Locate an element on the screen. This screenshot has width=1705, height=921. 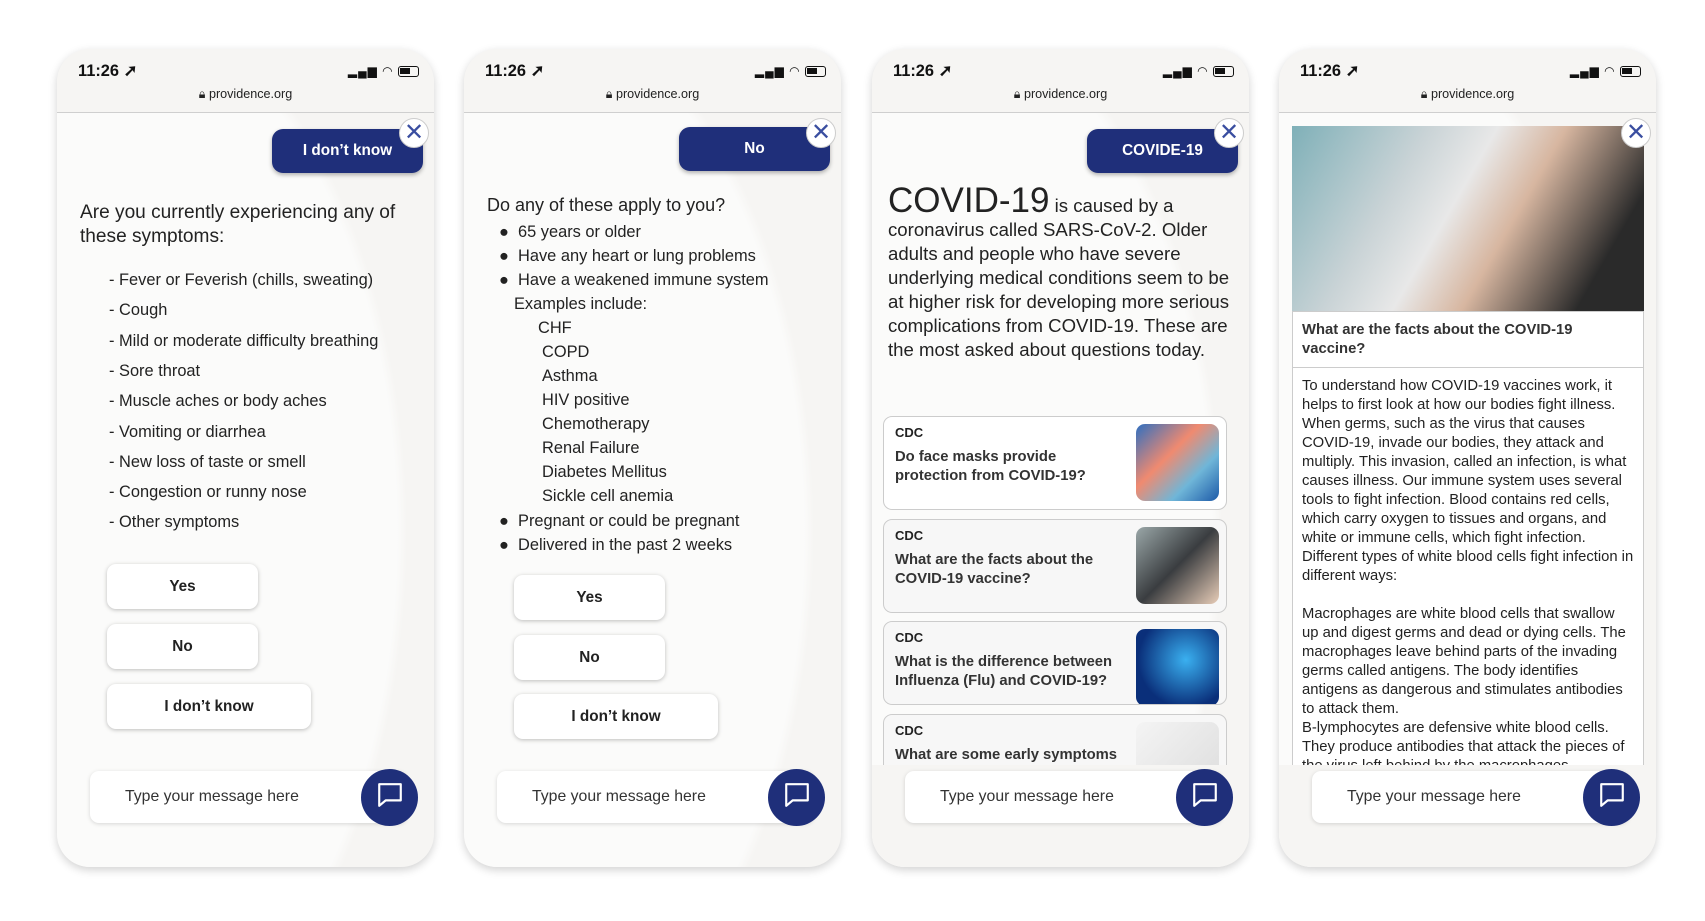
example-item: COPD is located at coordinates (566, 352).